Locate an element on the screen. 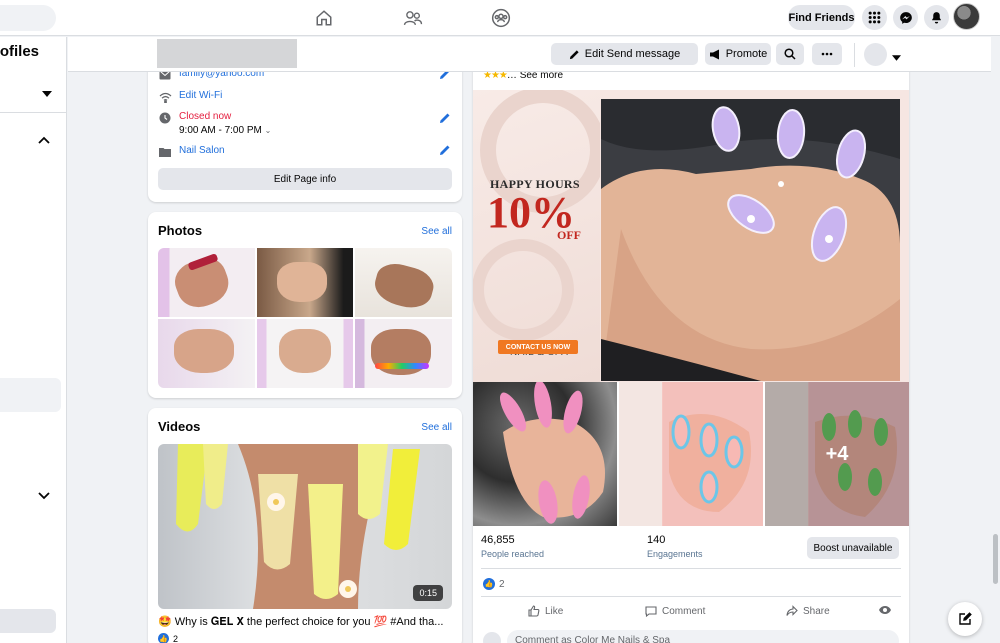  photo-grid is located at coordinates (305, 318).